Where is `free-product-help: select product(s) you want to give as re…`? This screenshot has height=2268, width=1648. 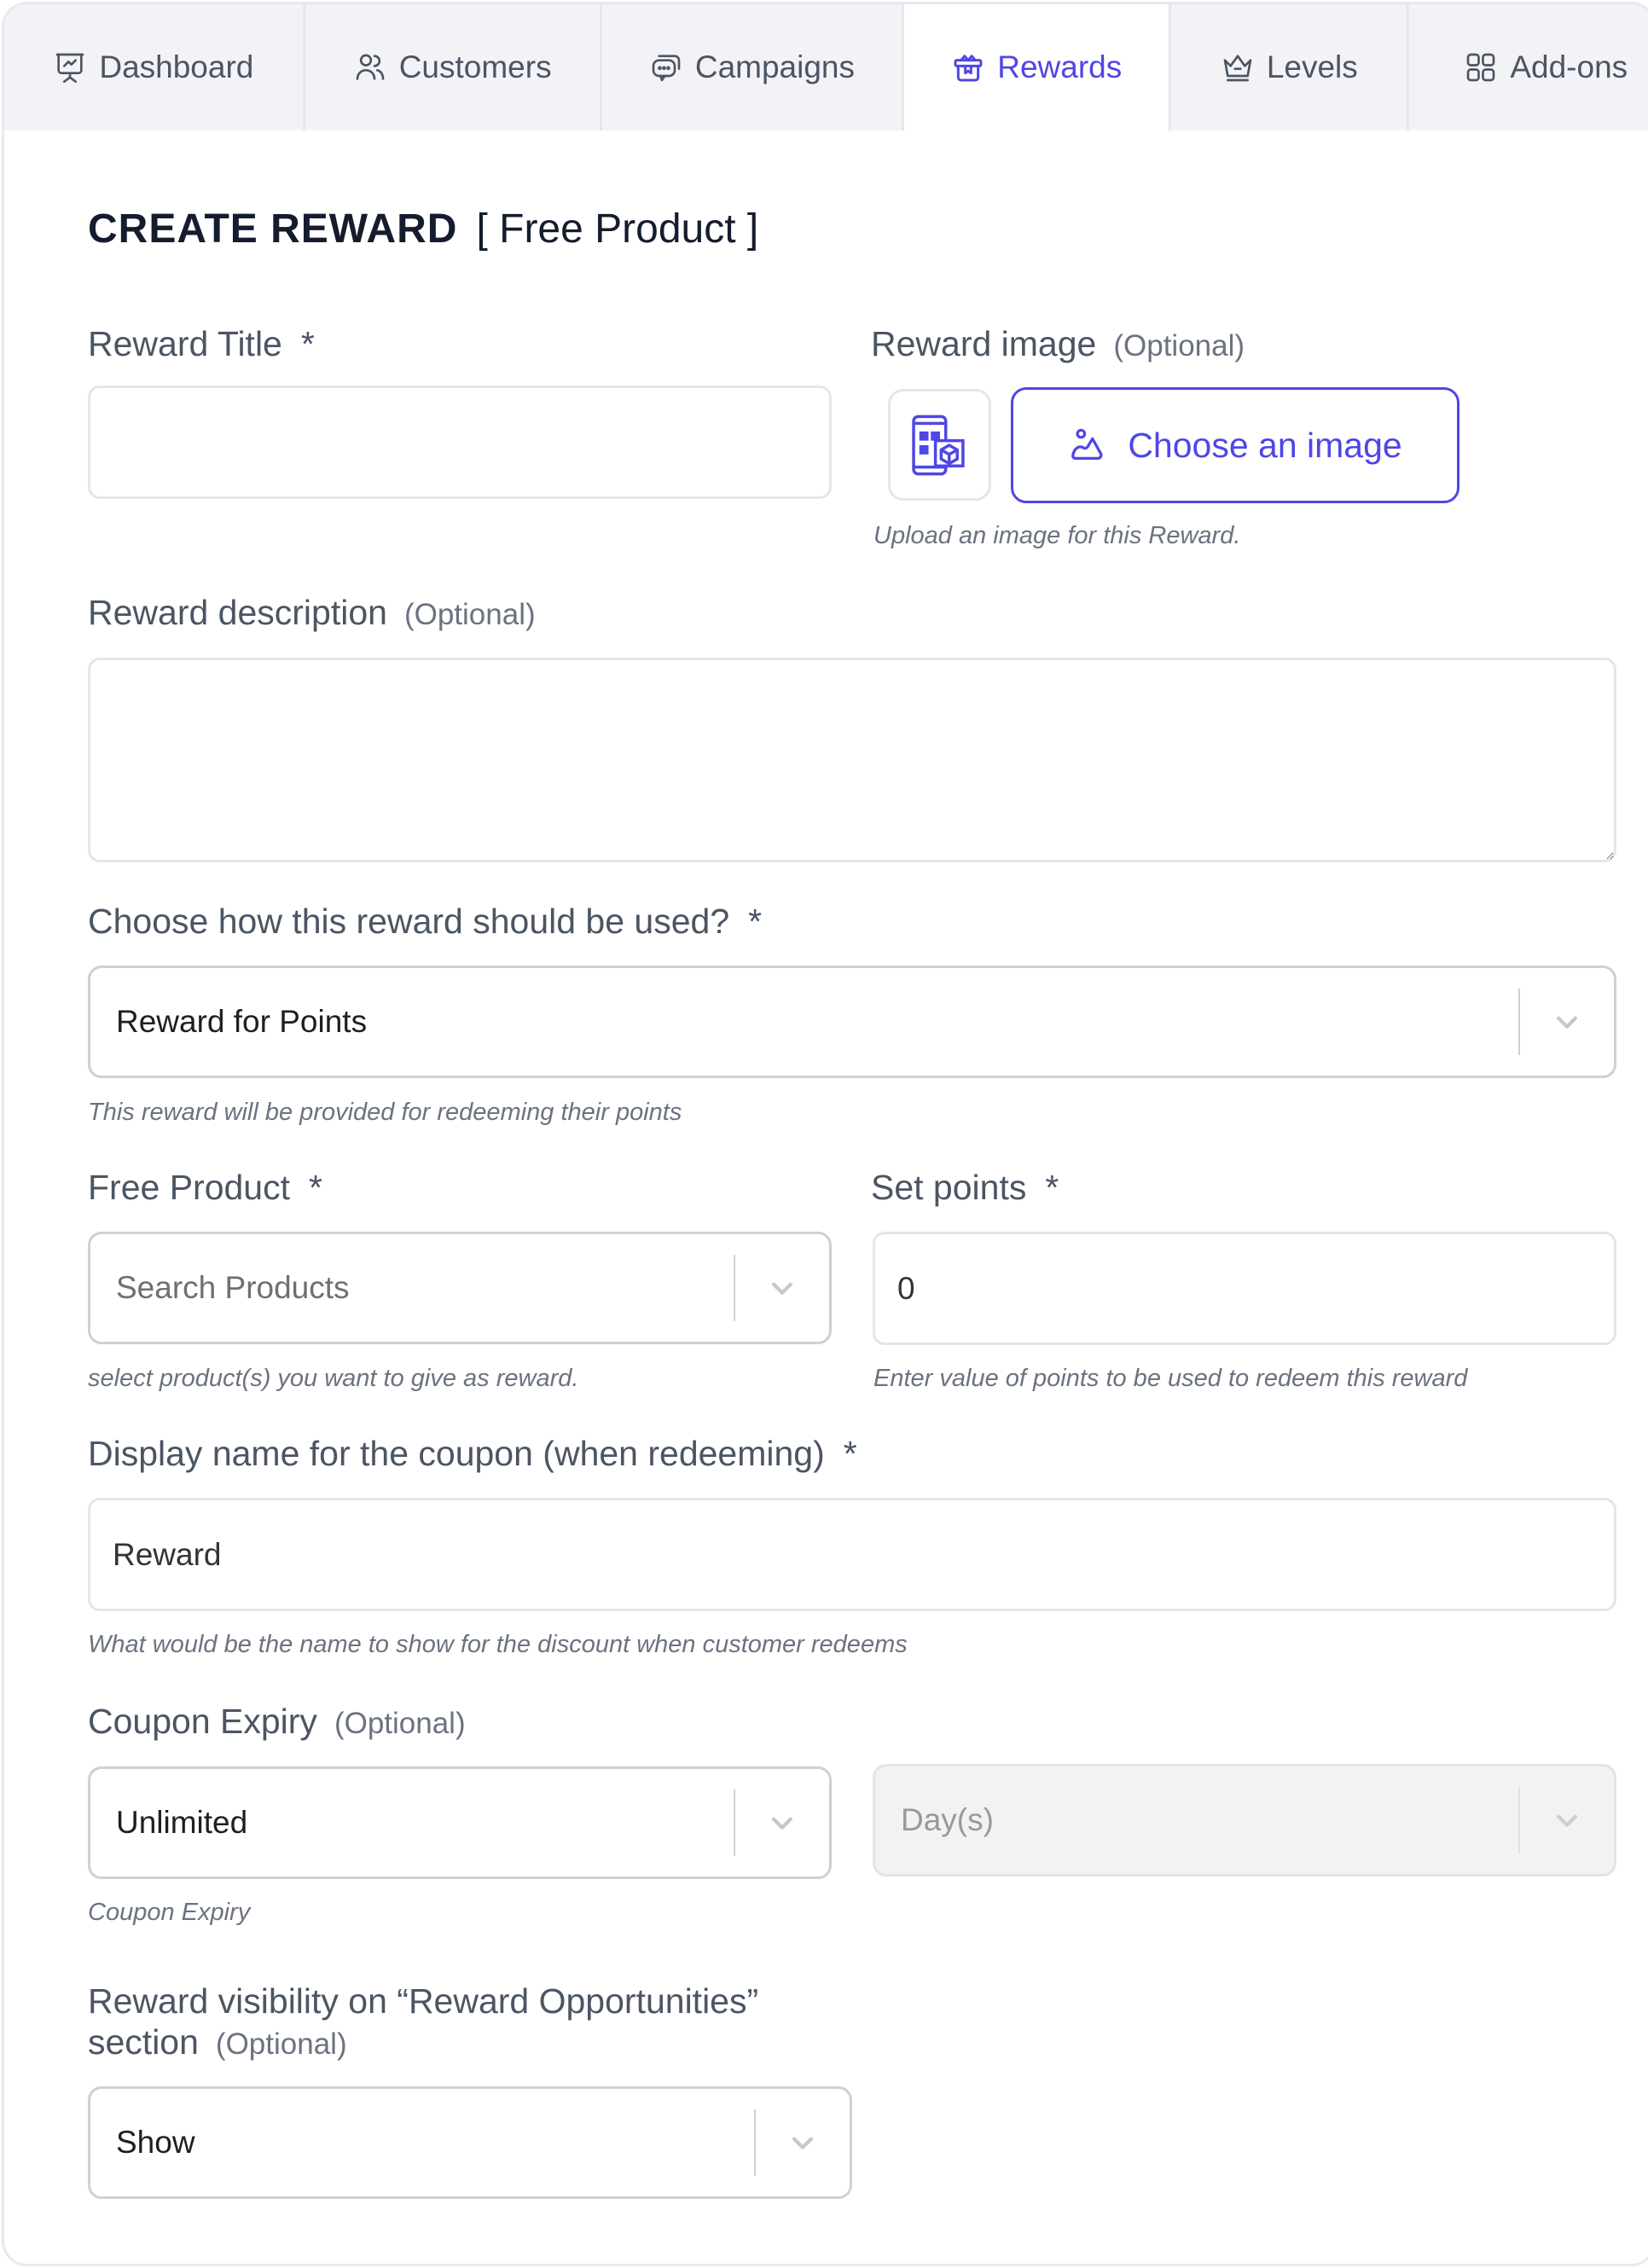 free-product-help: select product(s) you want to give as re… is located at coordinates (333, 1378).